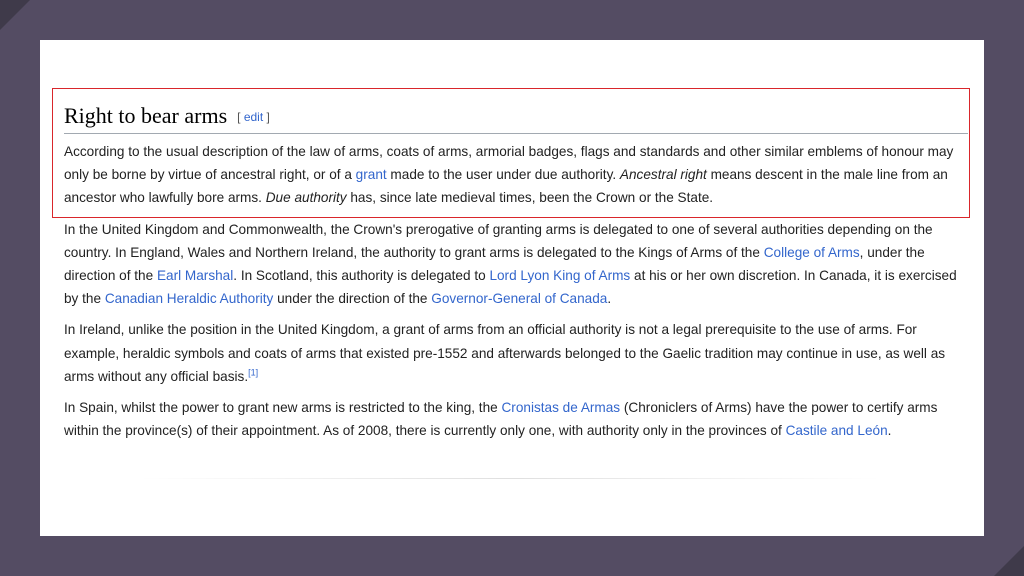  I want to click on section-title: Right to bear arms, so click(146, 115).